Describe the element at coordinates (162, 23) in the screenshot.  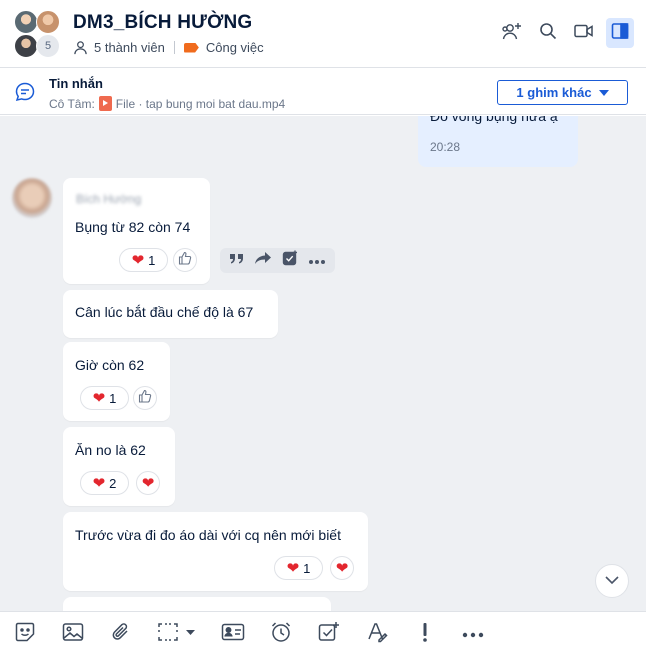
I see `conversation-title: DM3_BÍCH HƯỜNG` at that location.